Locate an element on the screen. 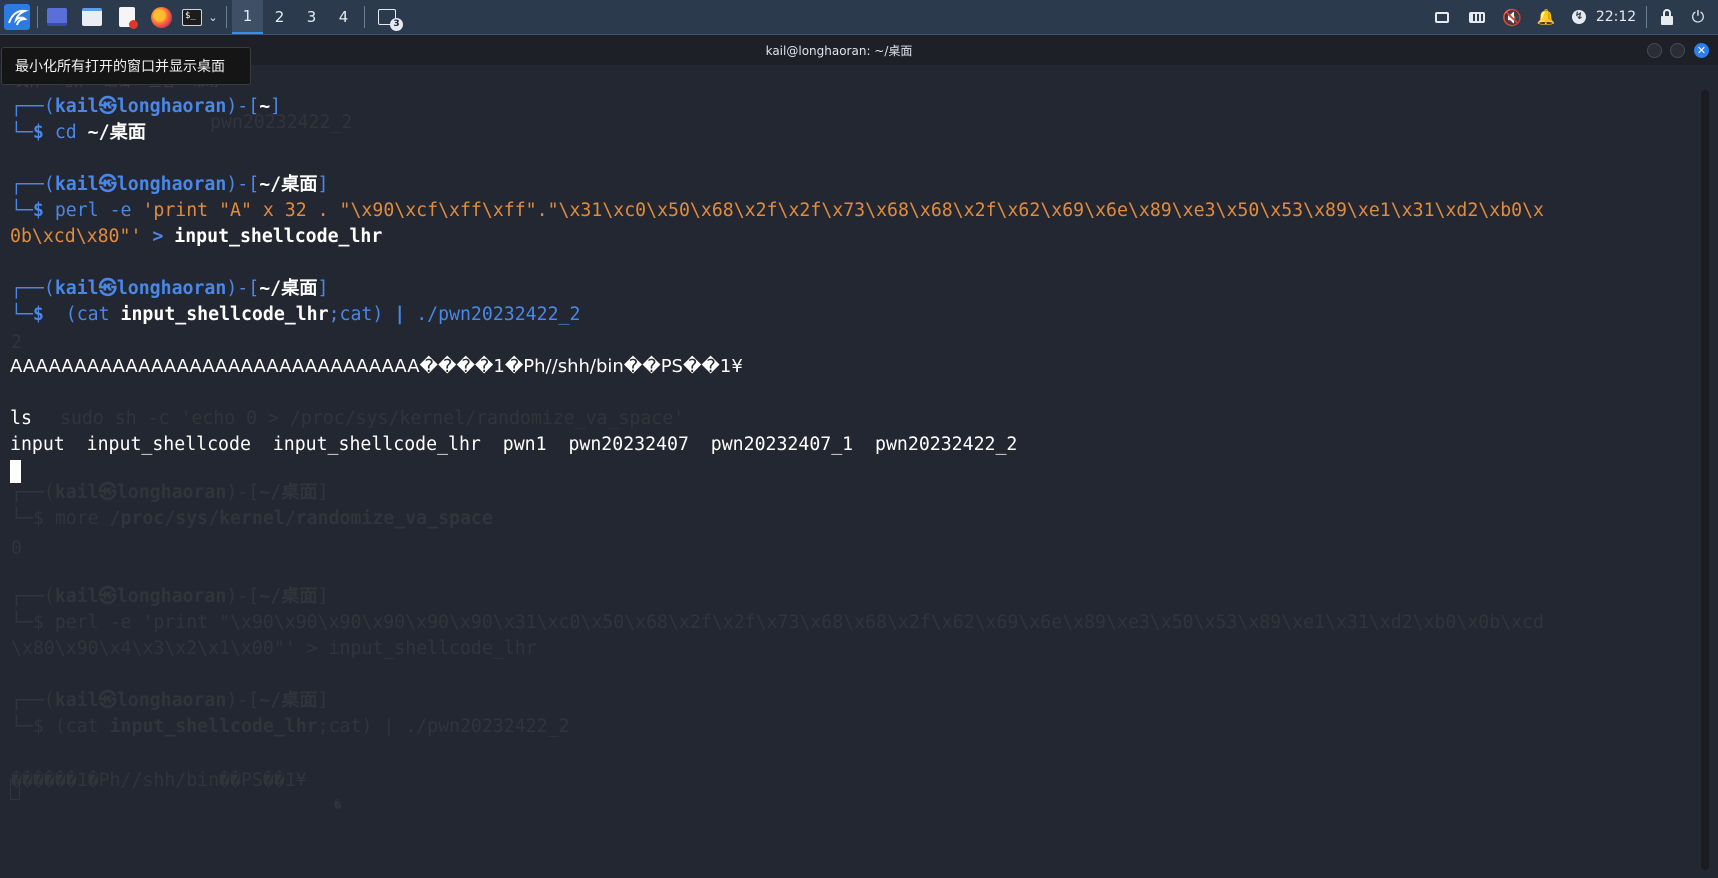 The width and height of the screenshot is (1718, 878). ghost-line: 0 is located at coordinates (16, 548).